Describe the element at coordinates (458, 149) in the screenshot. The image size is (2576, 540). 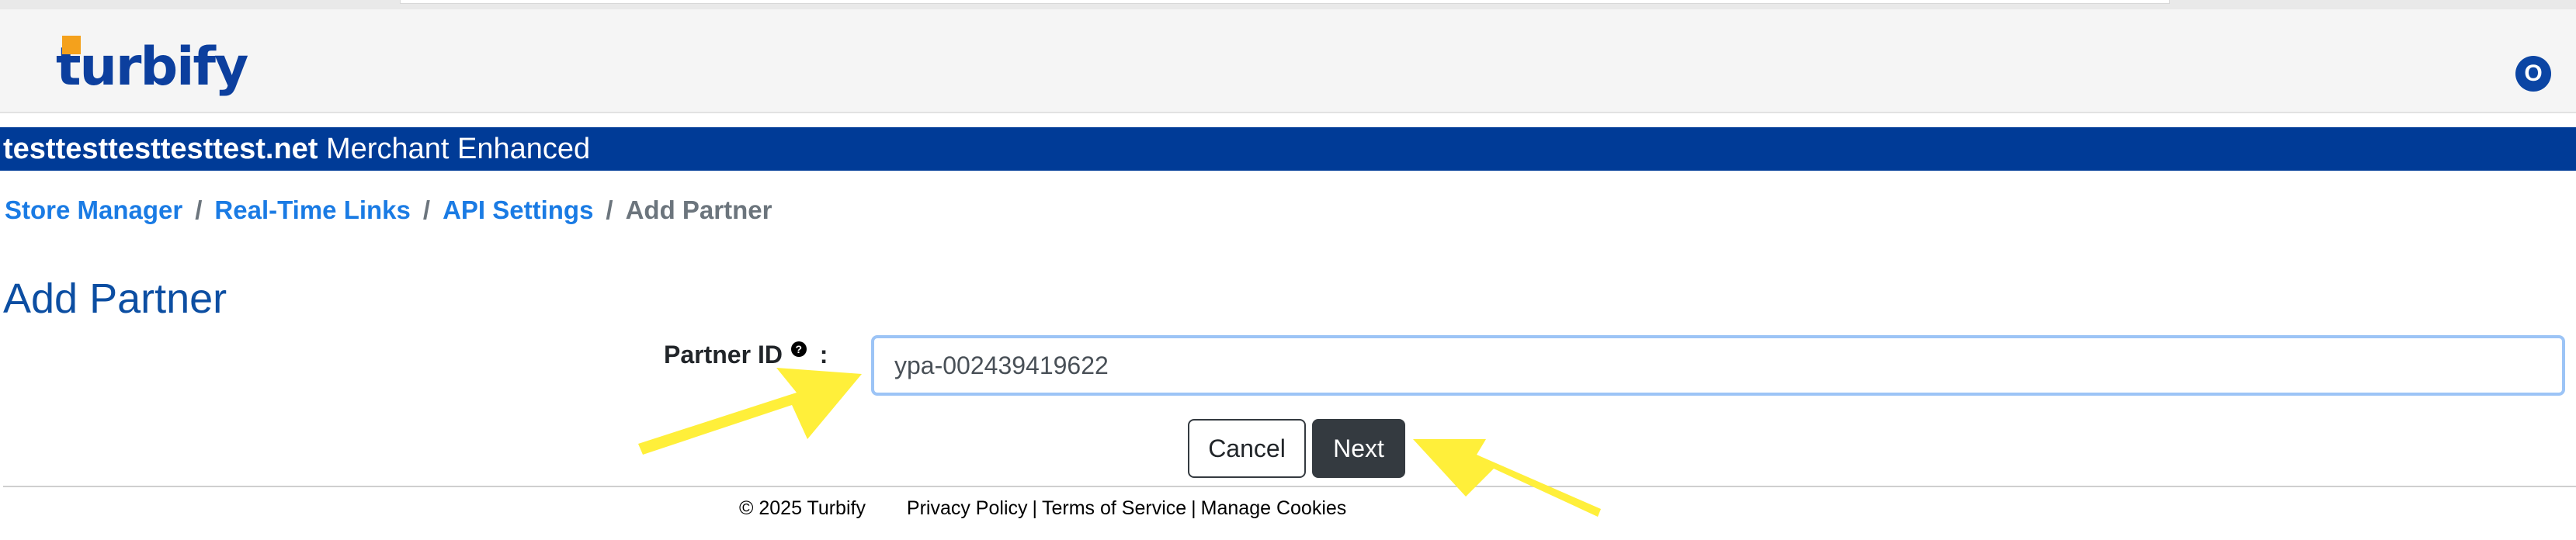
I see `store-plan: Merchant Enhanced` at that location.